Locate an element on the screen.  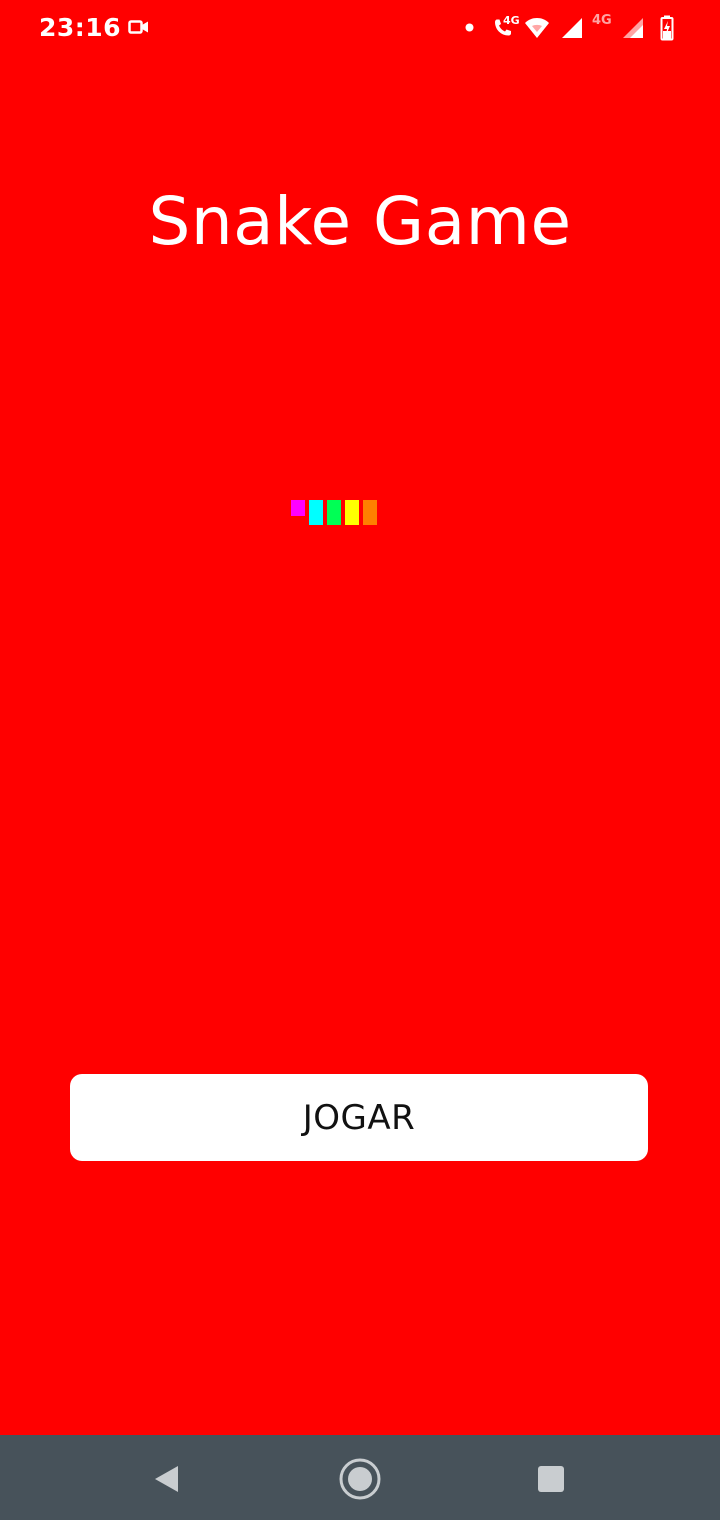
play-button-label: JOGAR is located at coordinates (359, 1117).